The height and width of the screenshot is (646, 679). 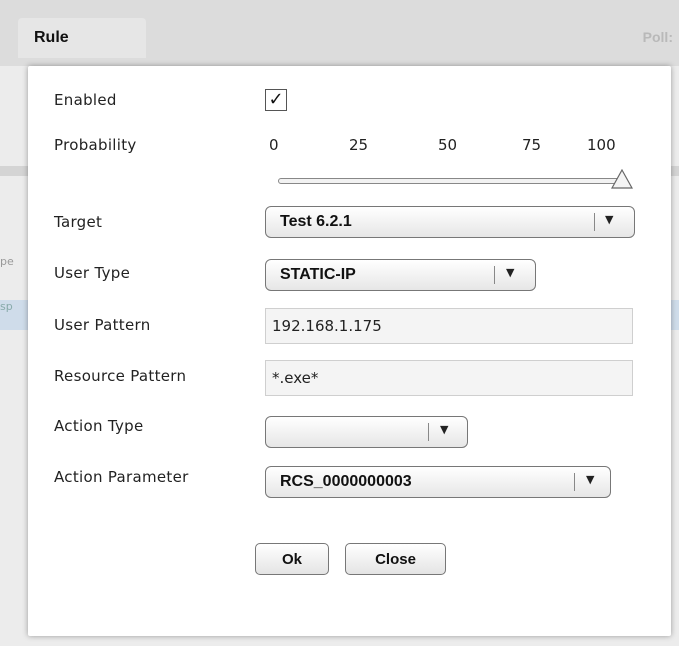 What do you see at coordinates (120, 376) in the screenshot?
I see `resource-pattern-label: Resource Pattern` at bounding box center [120, 376].